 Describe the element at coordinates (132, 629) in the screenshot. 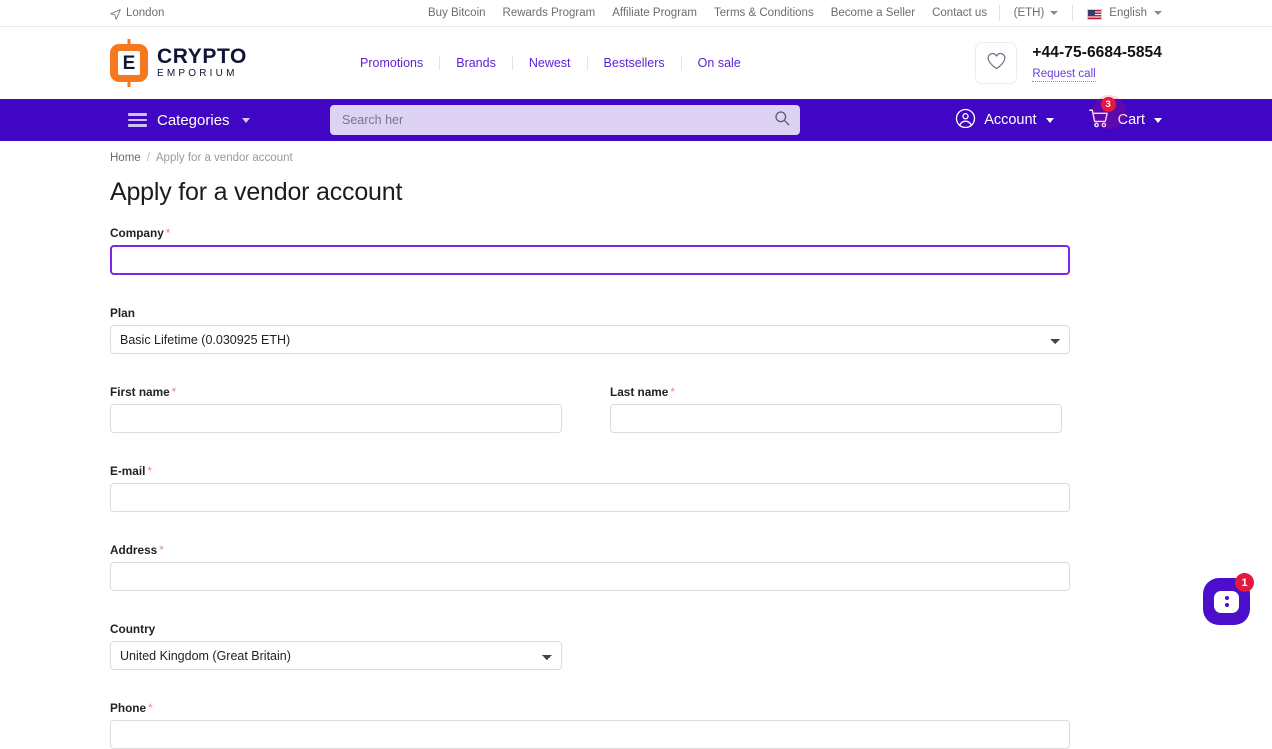

I see `label-country-text: Country` at that location.